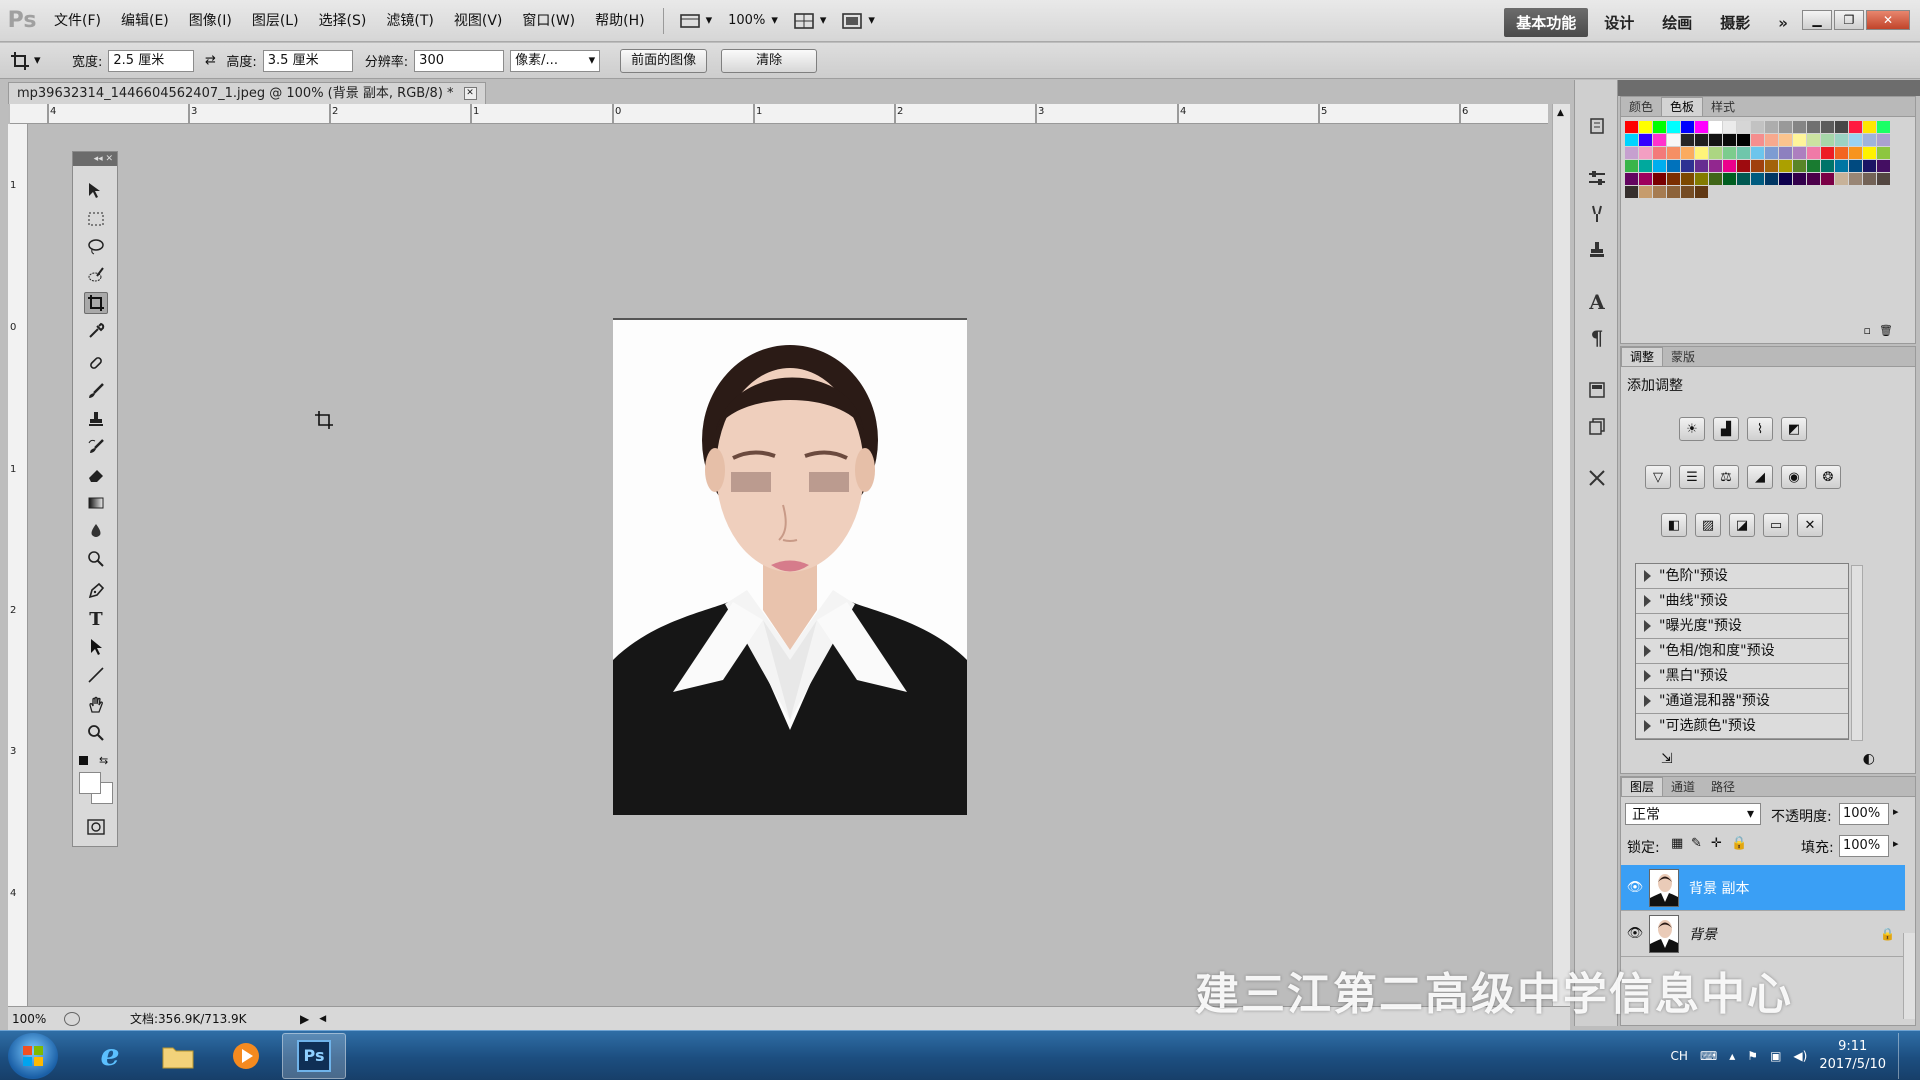 This screenshot has width=1920, height=1080. I want to click on default-colors-icon, so click(83, 760).